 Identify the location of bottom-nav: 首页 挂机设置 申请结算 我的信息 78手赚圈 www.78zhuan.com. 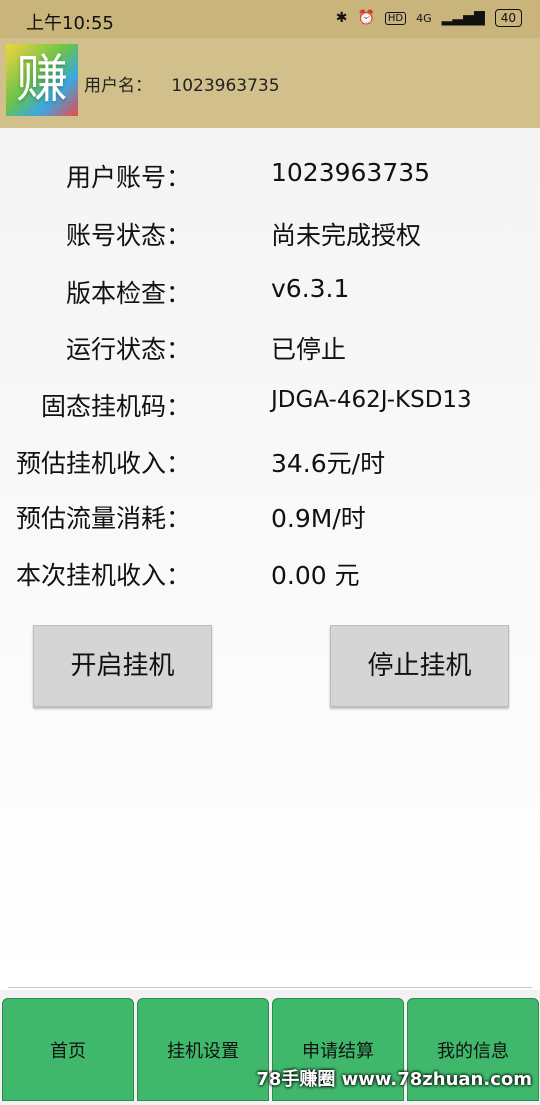
(270, 1050).